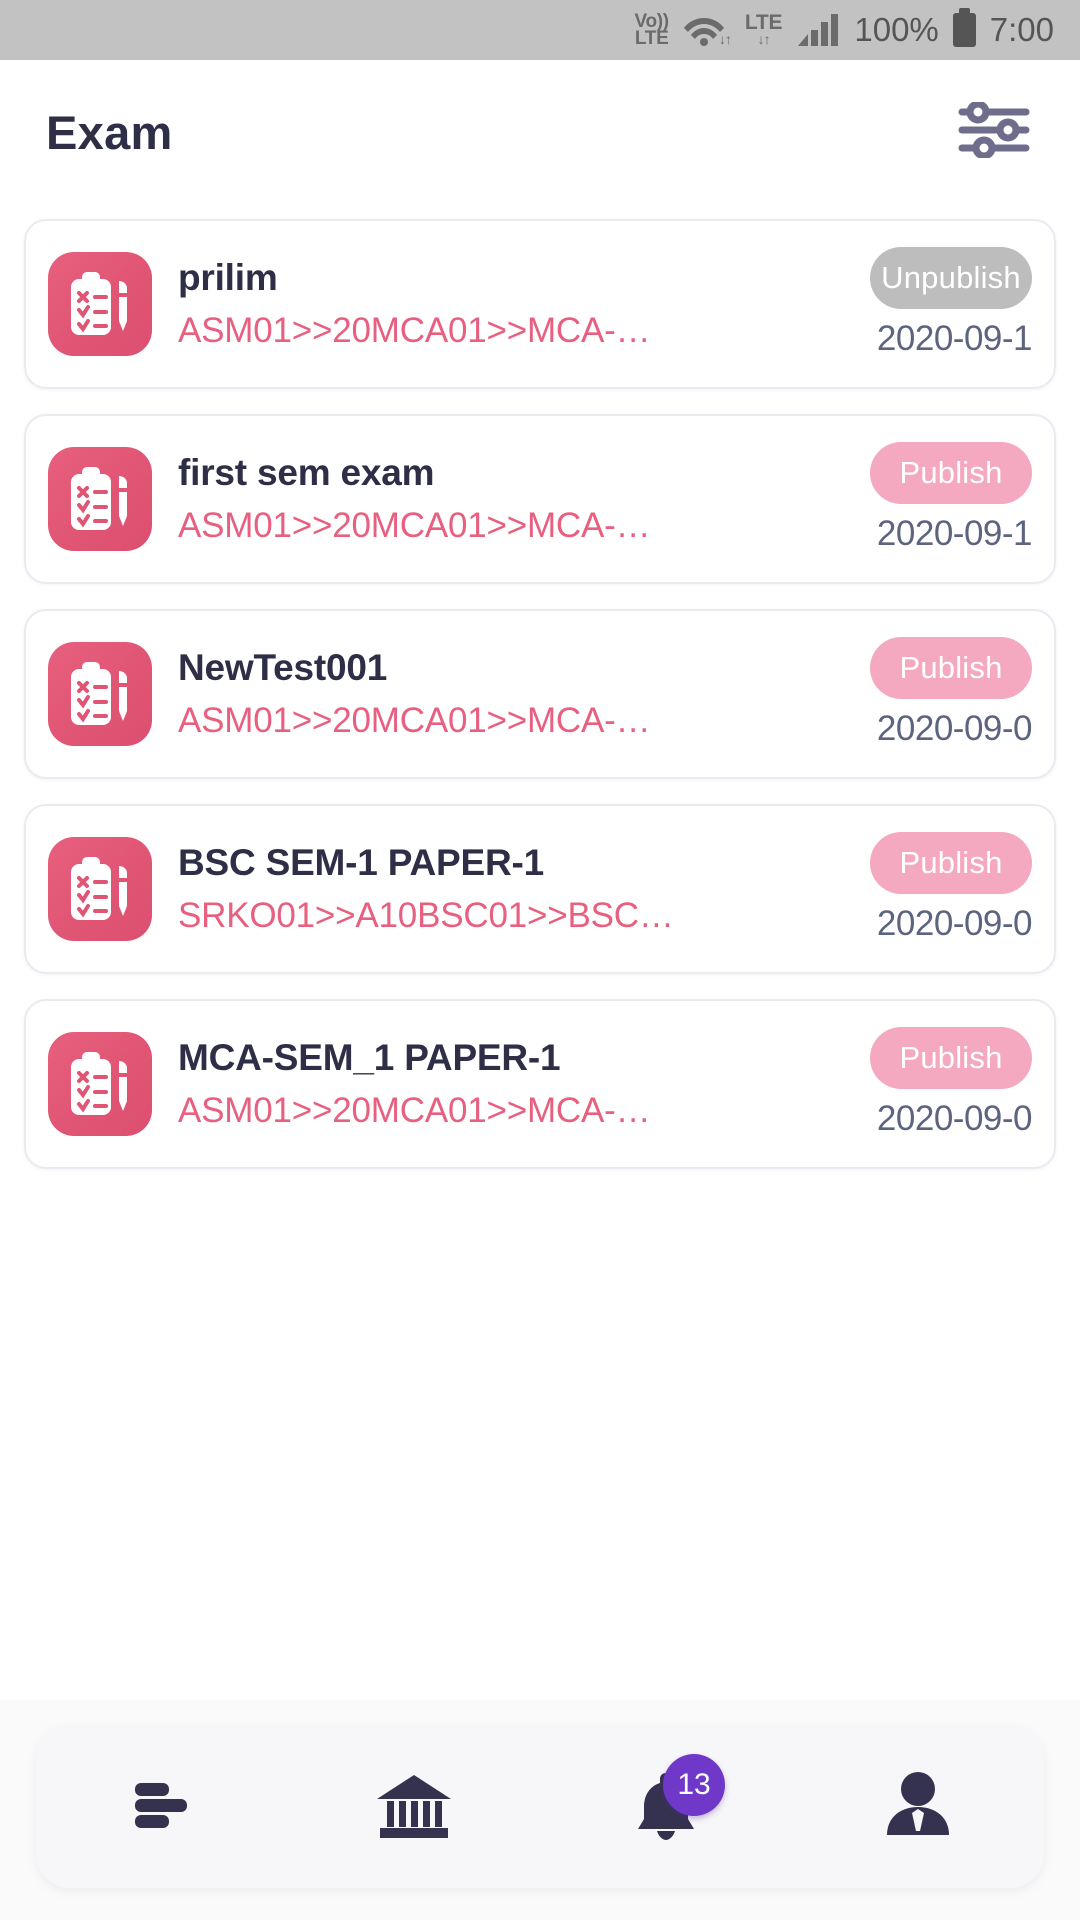  I want to click on user-profile-icon, so click(918, 1807).